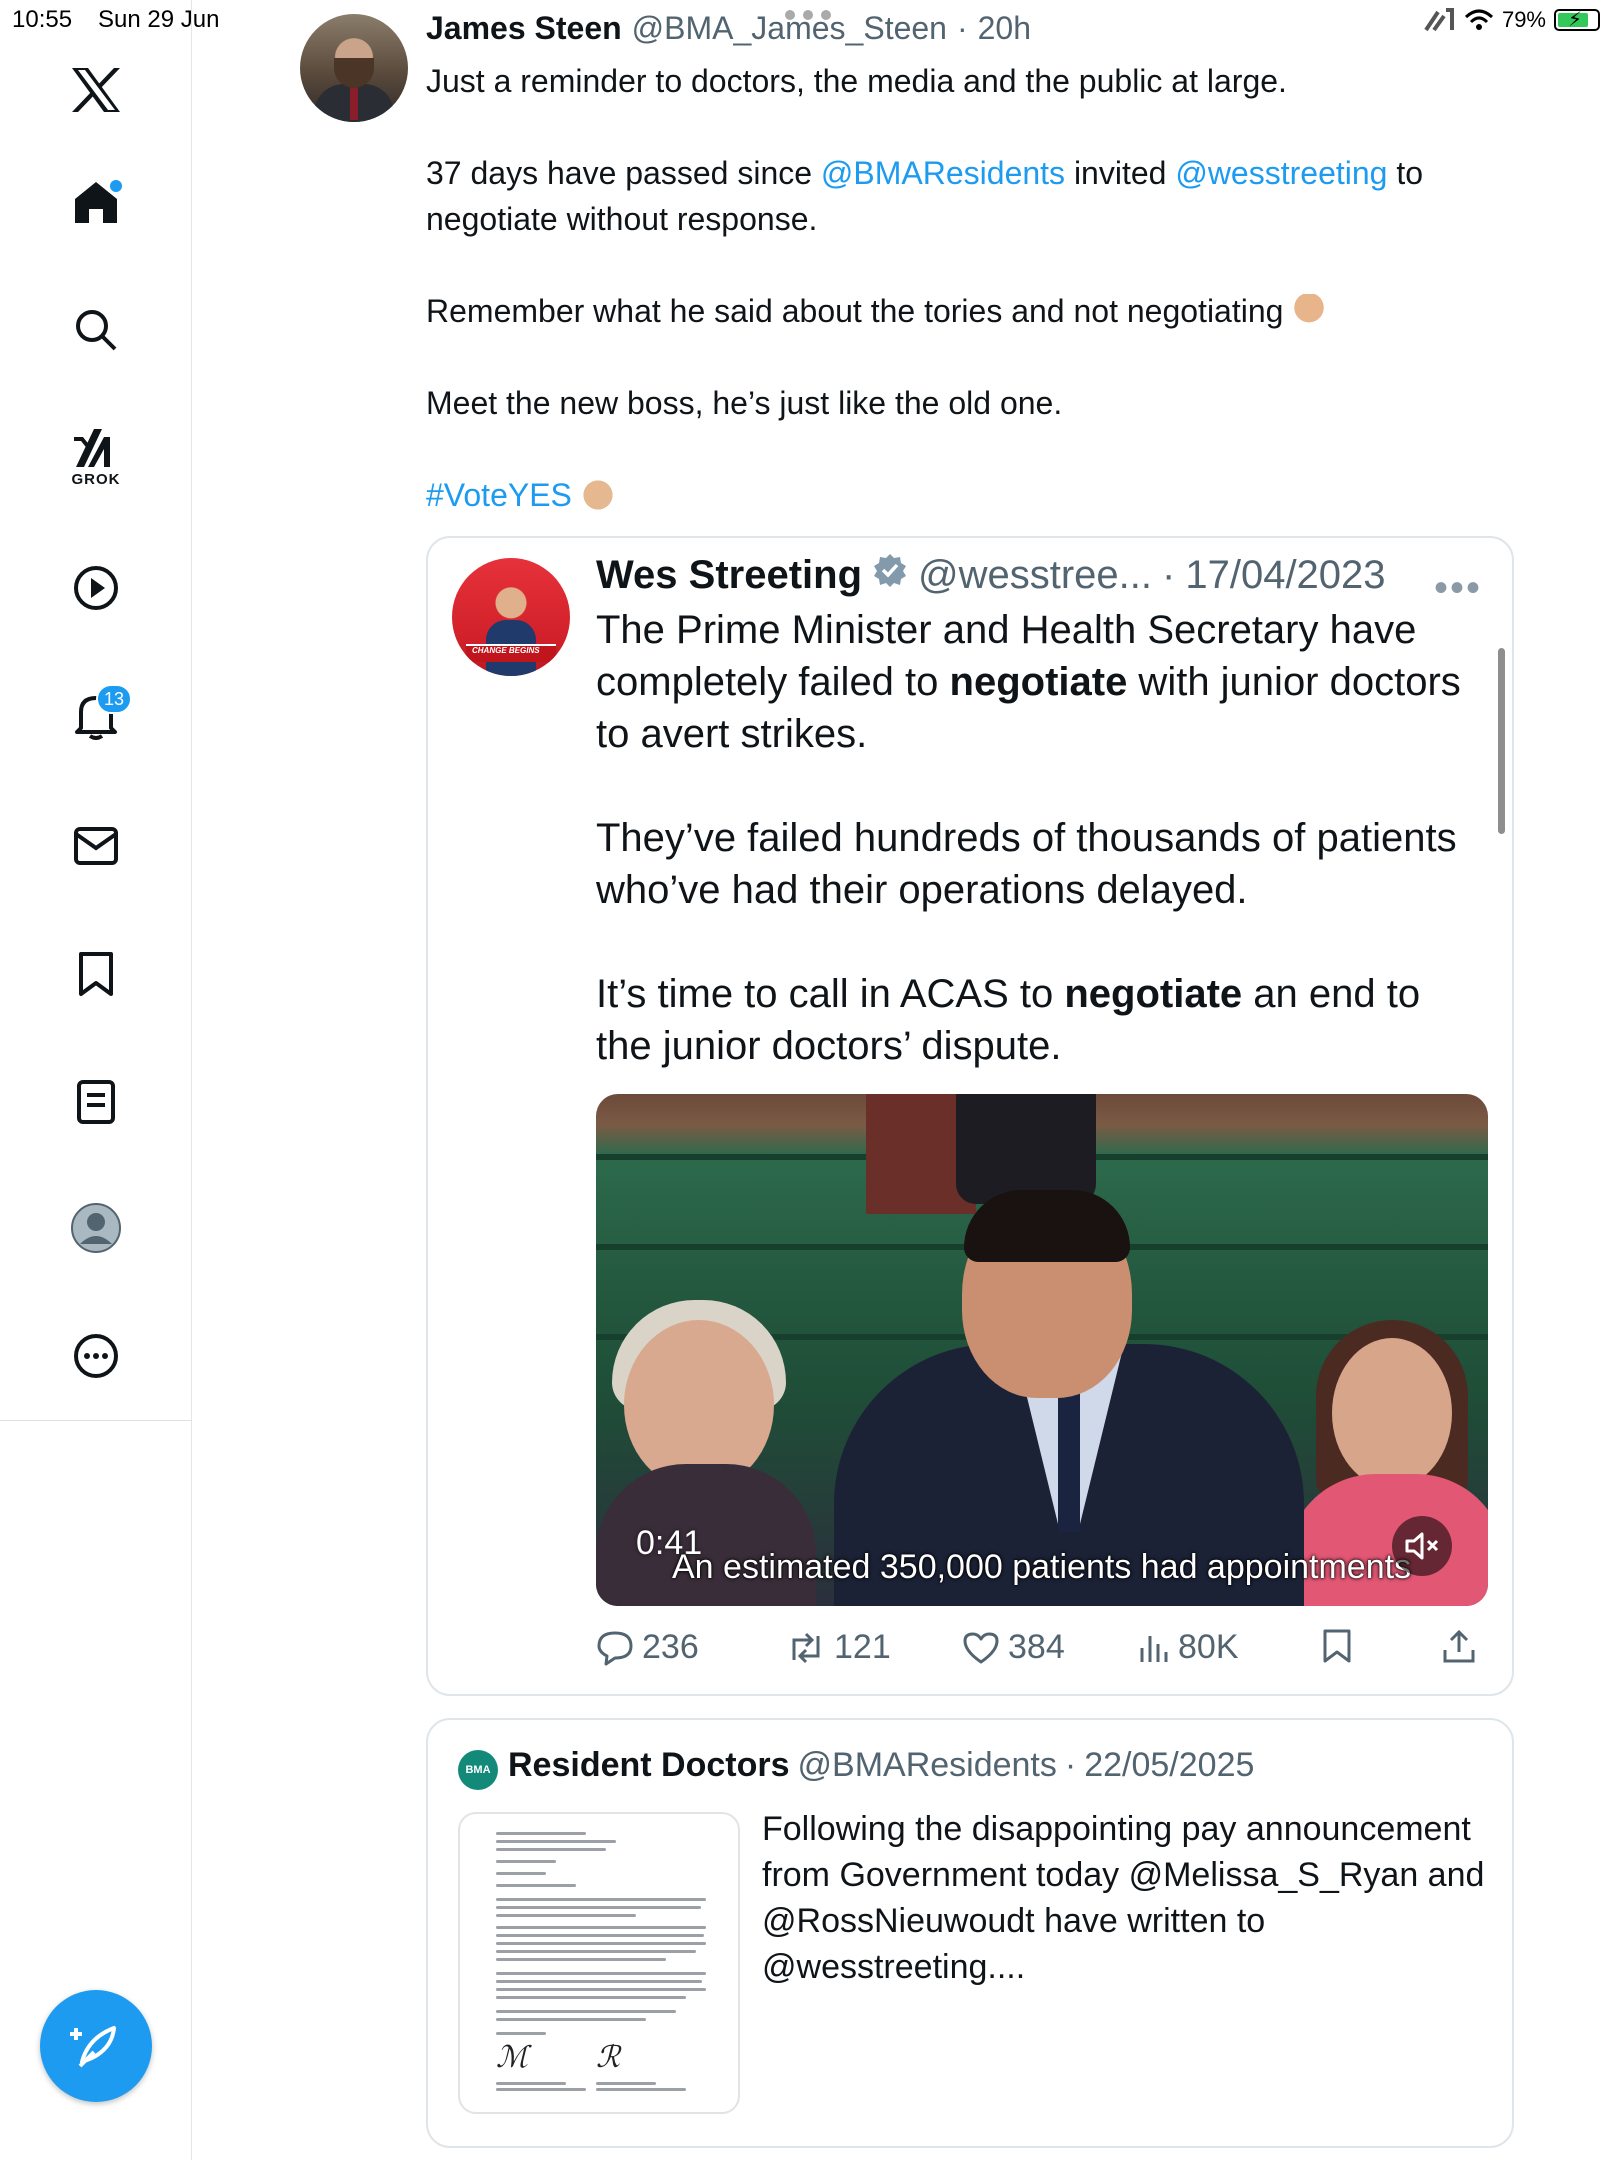  What do you see at coordinates (649, 1765) in the screenshot?
I see `quoted-2-author-name: Resident Doctors` at bounding box center [649, 1765].